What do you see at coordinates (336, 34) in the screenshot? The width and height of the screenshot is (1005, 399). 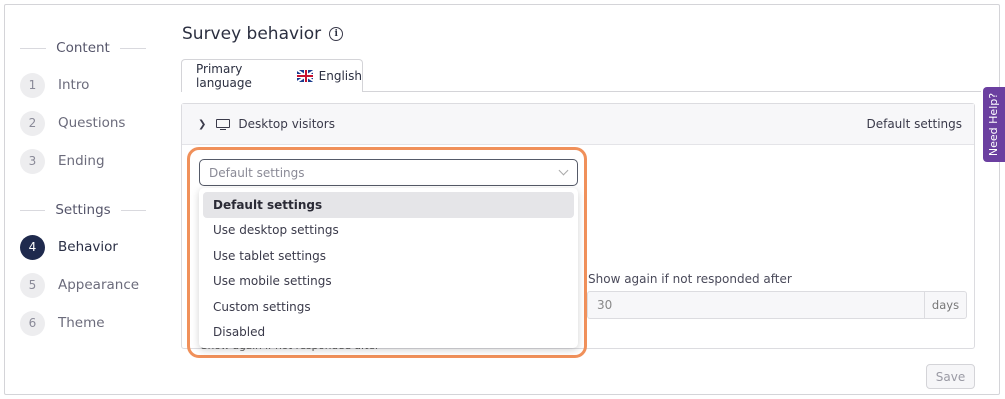 I see `info-icon: i` at bounding box center [336, 34].